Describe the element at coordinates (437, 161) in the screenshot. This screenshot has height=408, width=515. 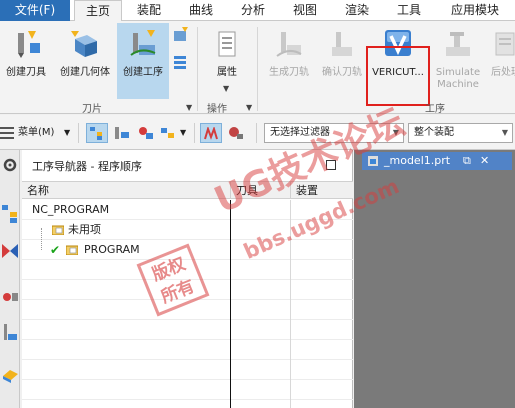
I see `model-file-tab: _model1.prt ⧉ ✕` at that location.